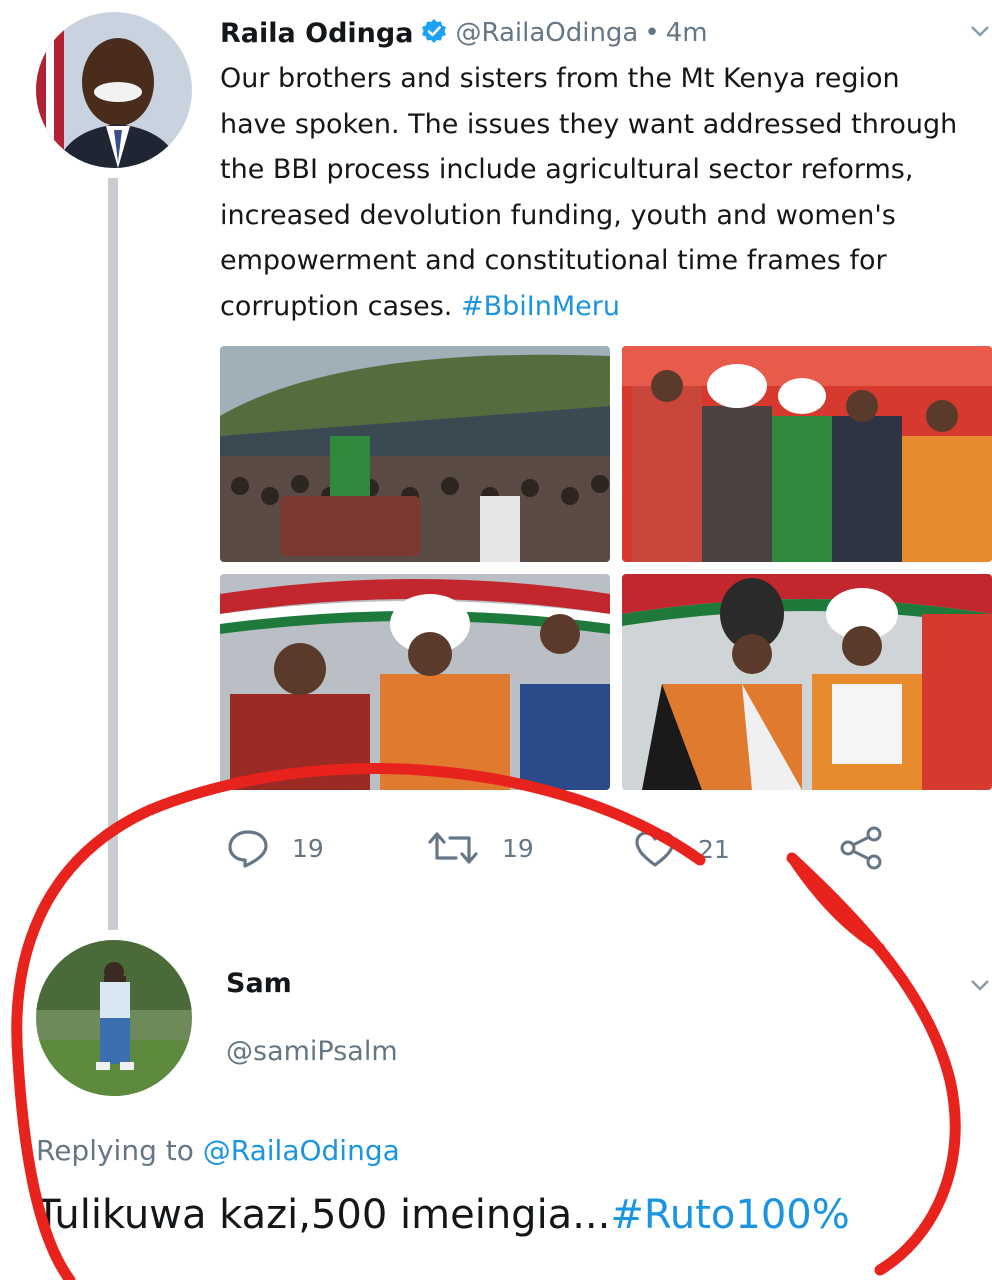 The image size is (992, 1280). I want to click on verified-badge-icon, so click(434, 33).